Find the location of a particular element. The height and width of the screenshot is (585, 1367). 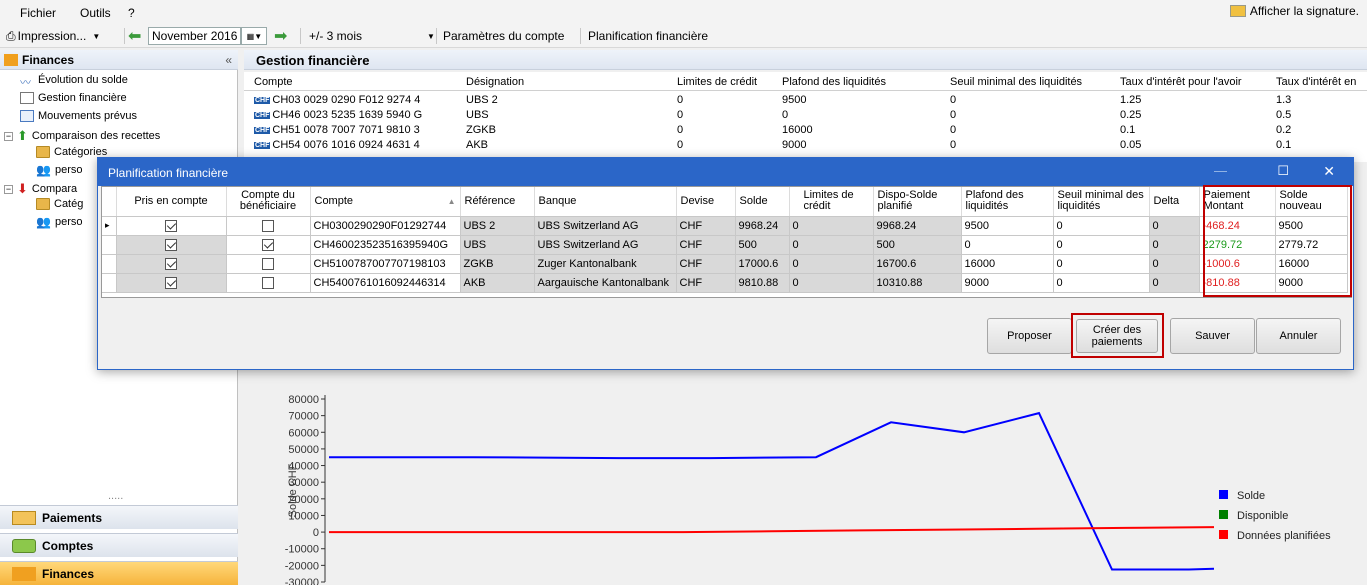

row-header: ▸ is located at coordinates (109, 226).